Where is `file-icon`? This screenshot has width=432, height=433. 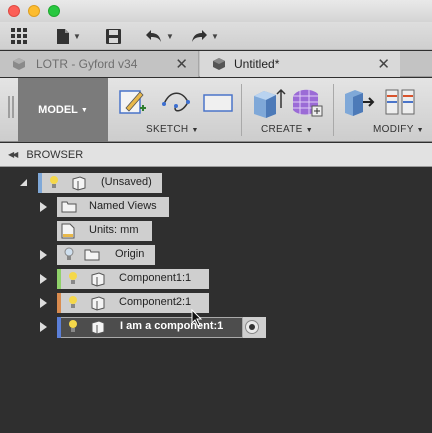
file-icon is located at coordinates (63, 36).